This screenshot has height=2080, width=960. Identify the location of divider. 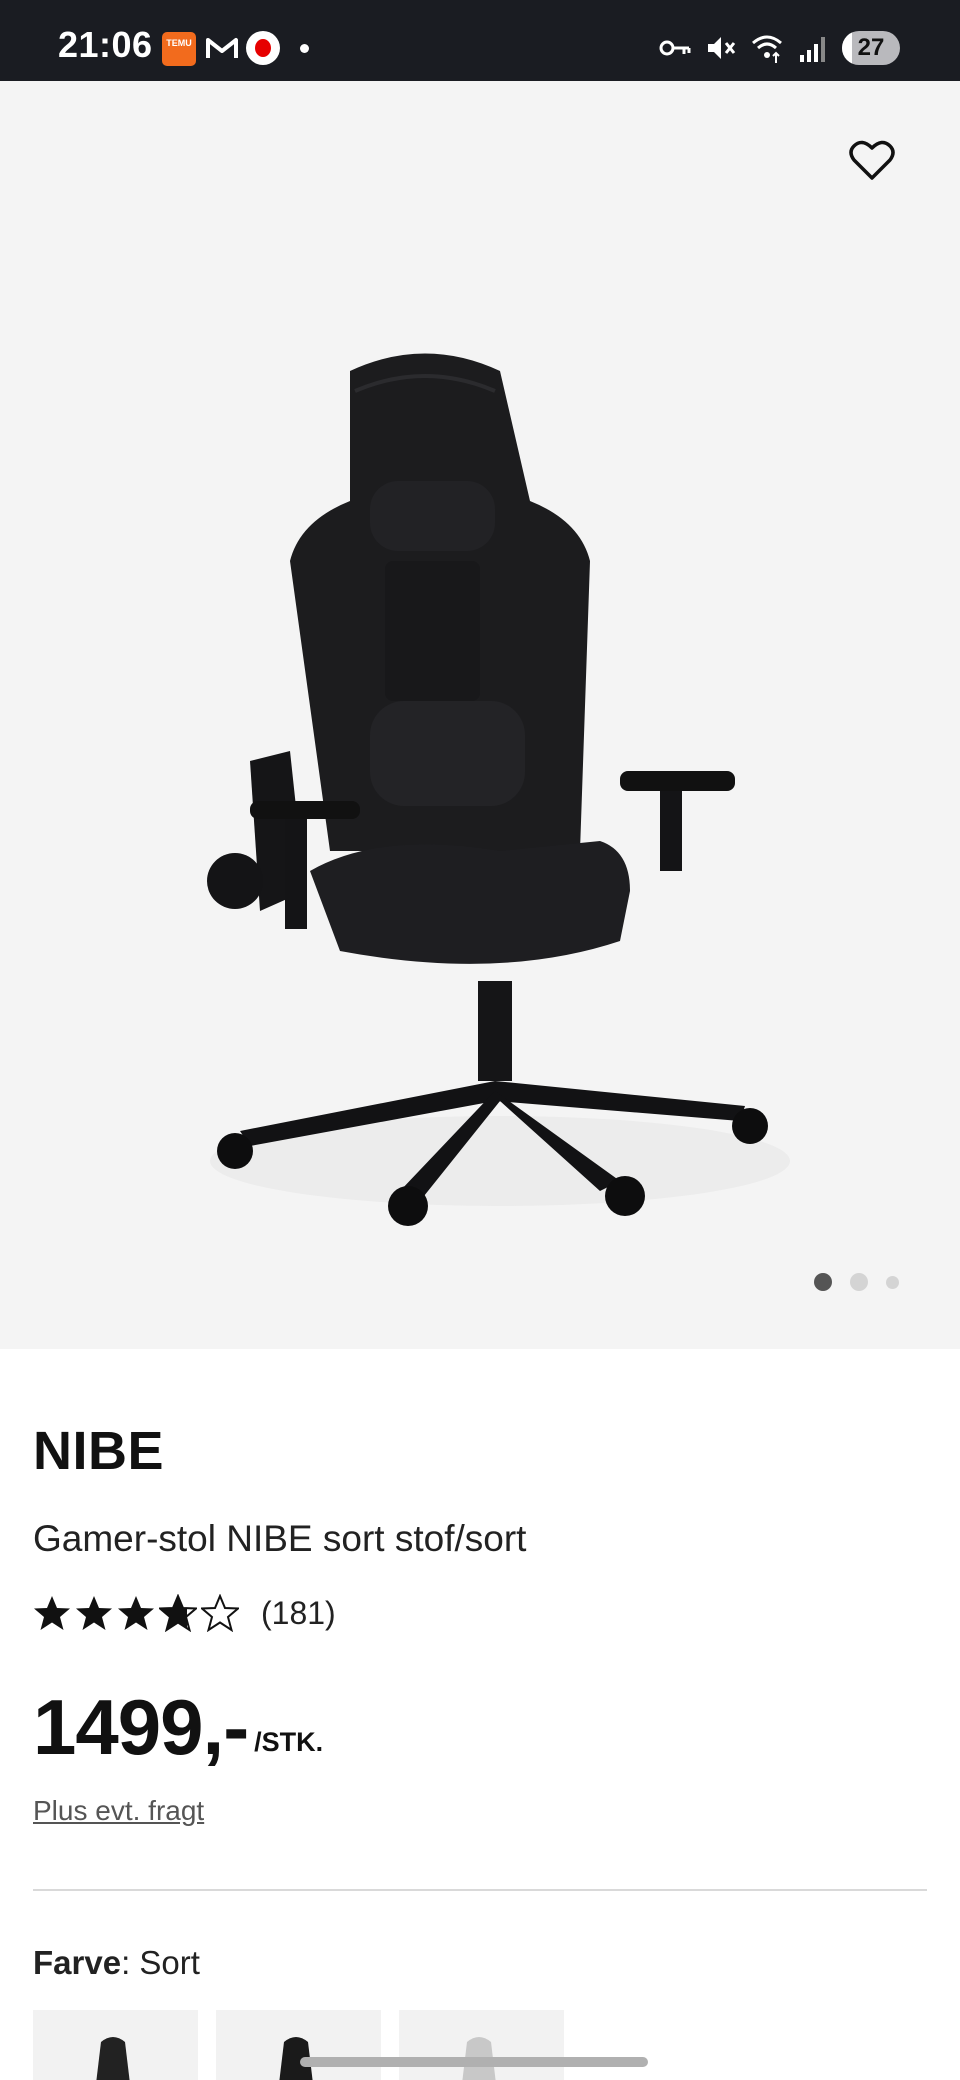
(480, 1890).